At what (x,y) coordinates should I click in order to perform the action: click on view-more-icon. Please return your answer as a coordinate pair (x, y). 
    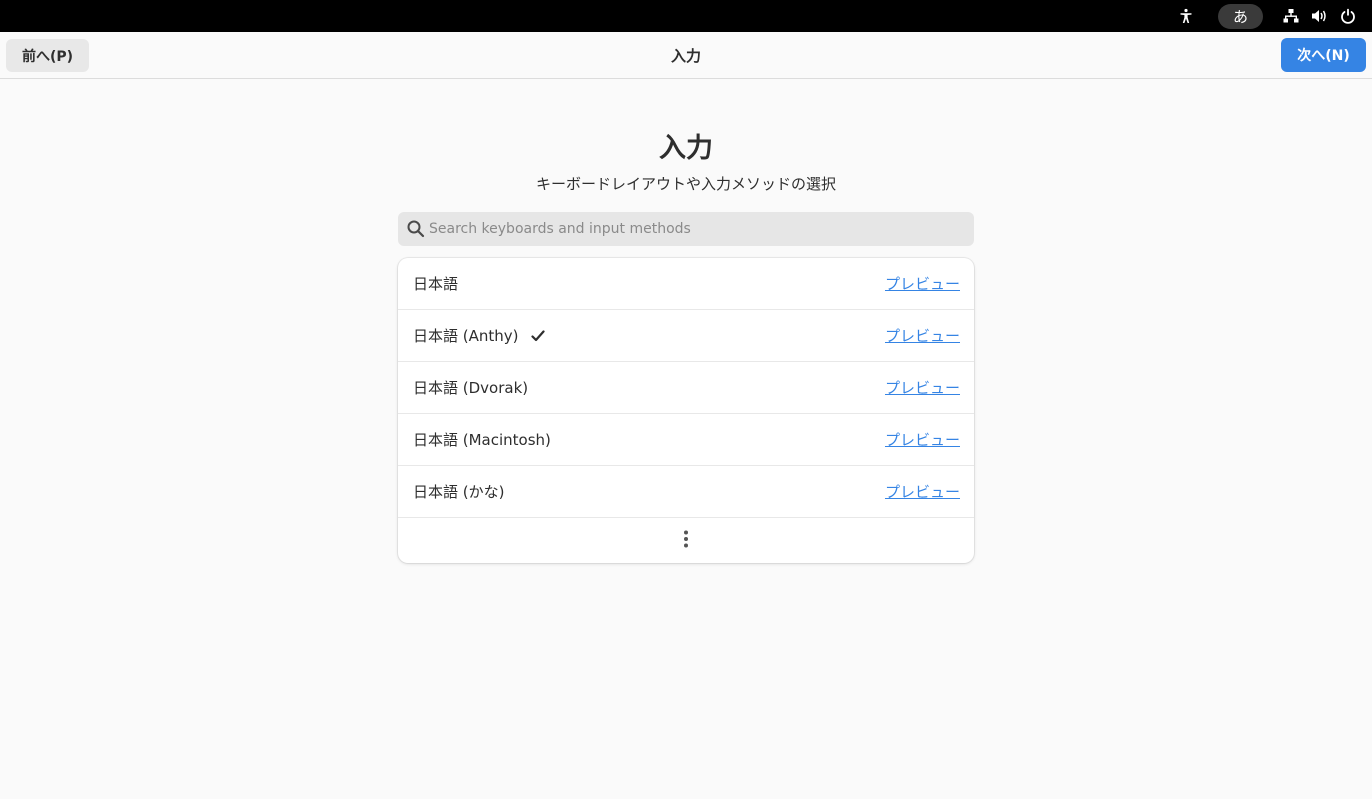
    Looking at the image, I should click on (686, 541).